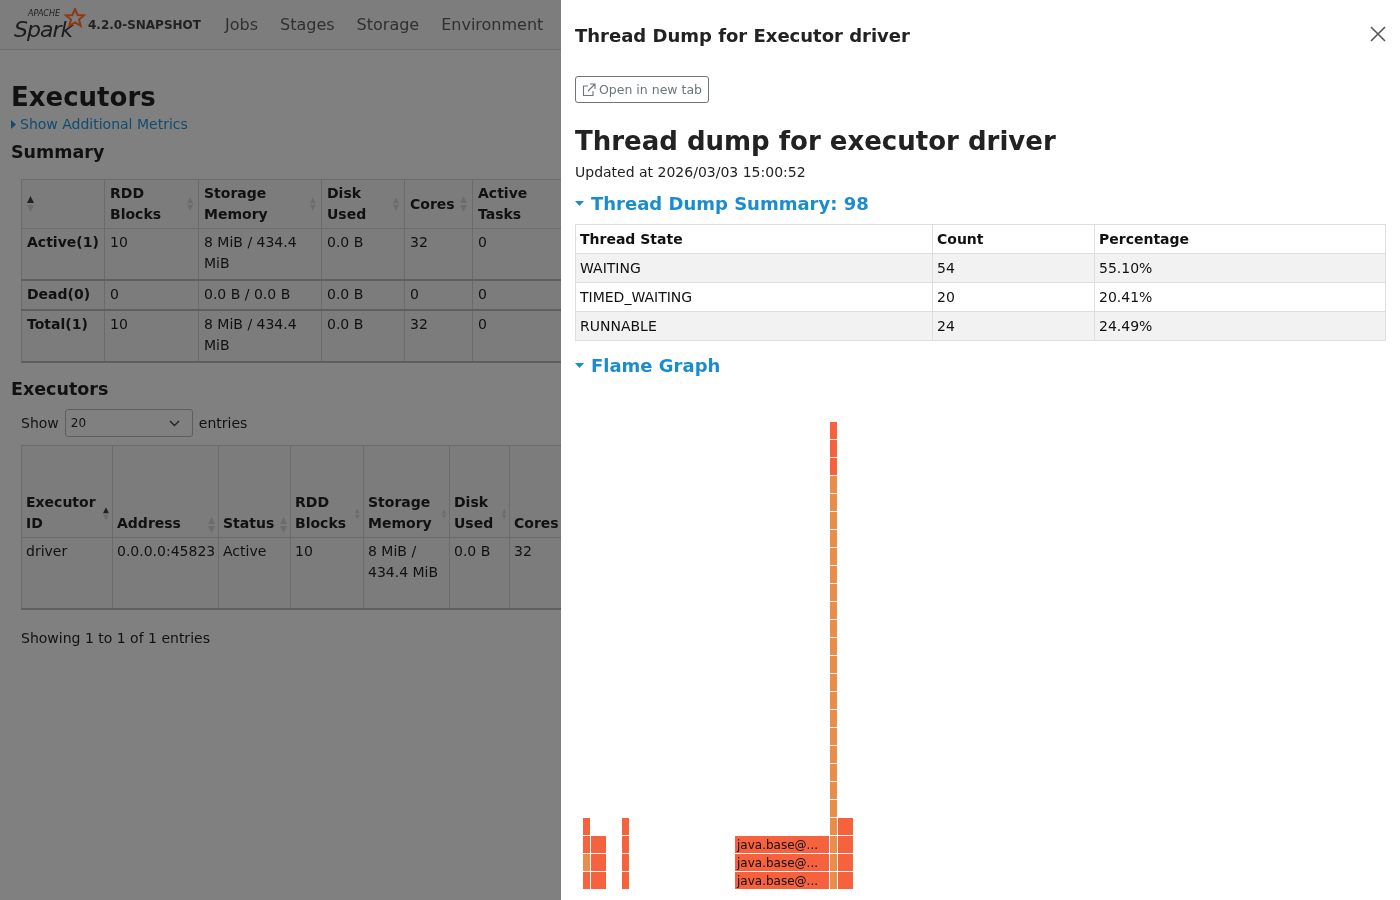 Image resolution: width=1400 pixels, height=900 pixels. Describe the element at coordinates (165, 491) in the screenshot. I see `column-header: Address` at that location.